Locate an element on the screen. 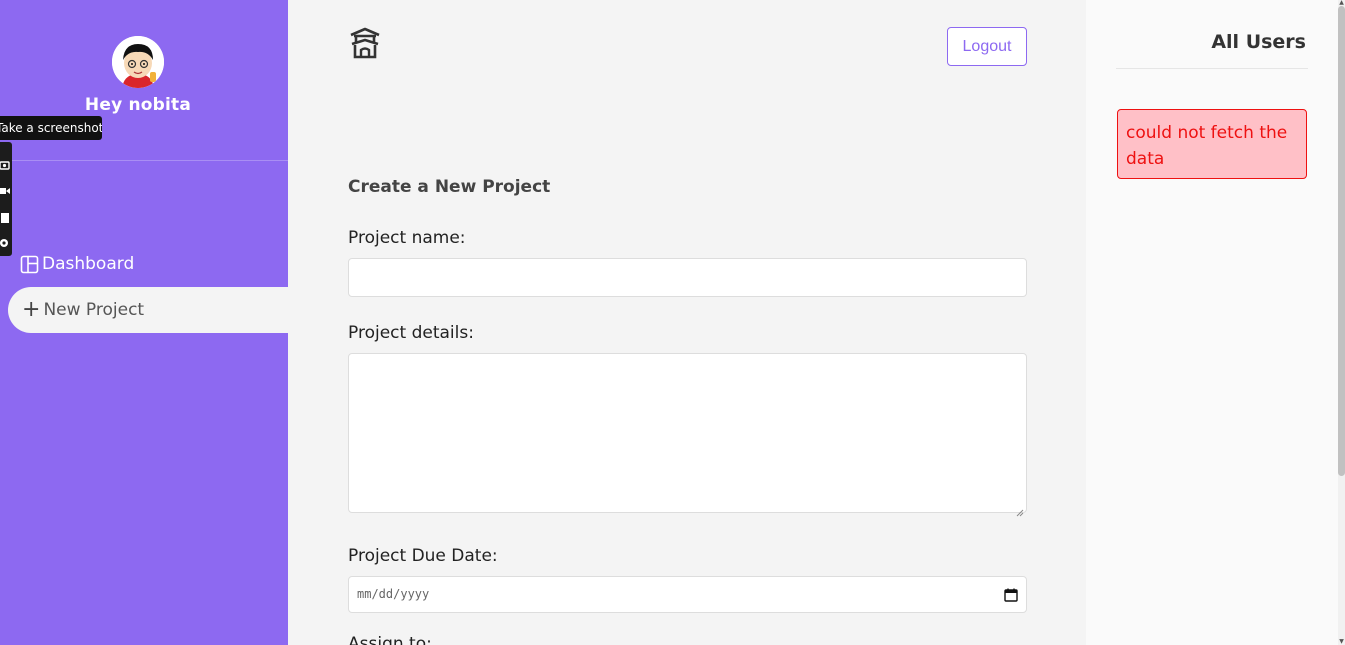 The image size is (1345, 645). scroll-down-icon: ▼ is located at coordinates (1341, 642).